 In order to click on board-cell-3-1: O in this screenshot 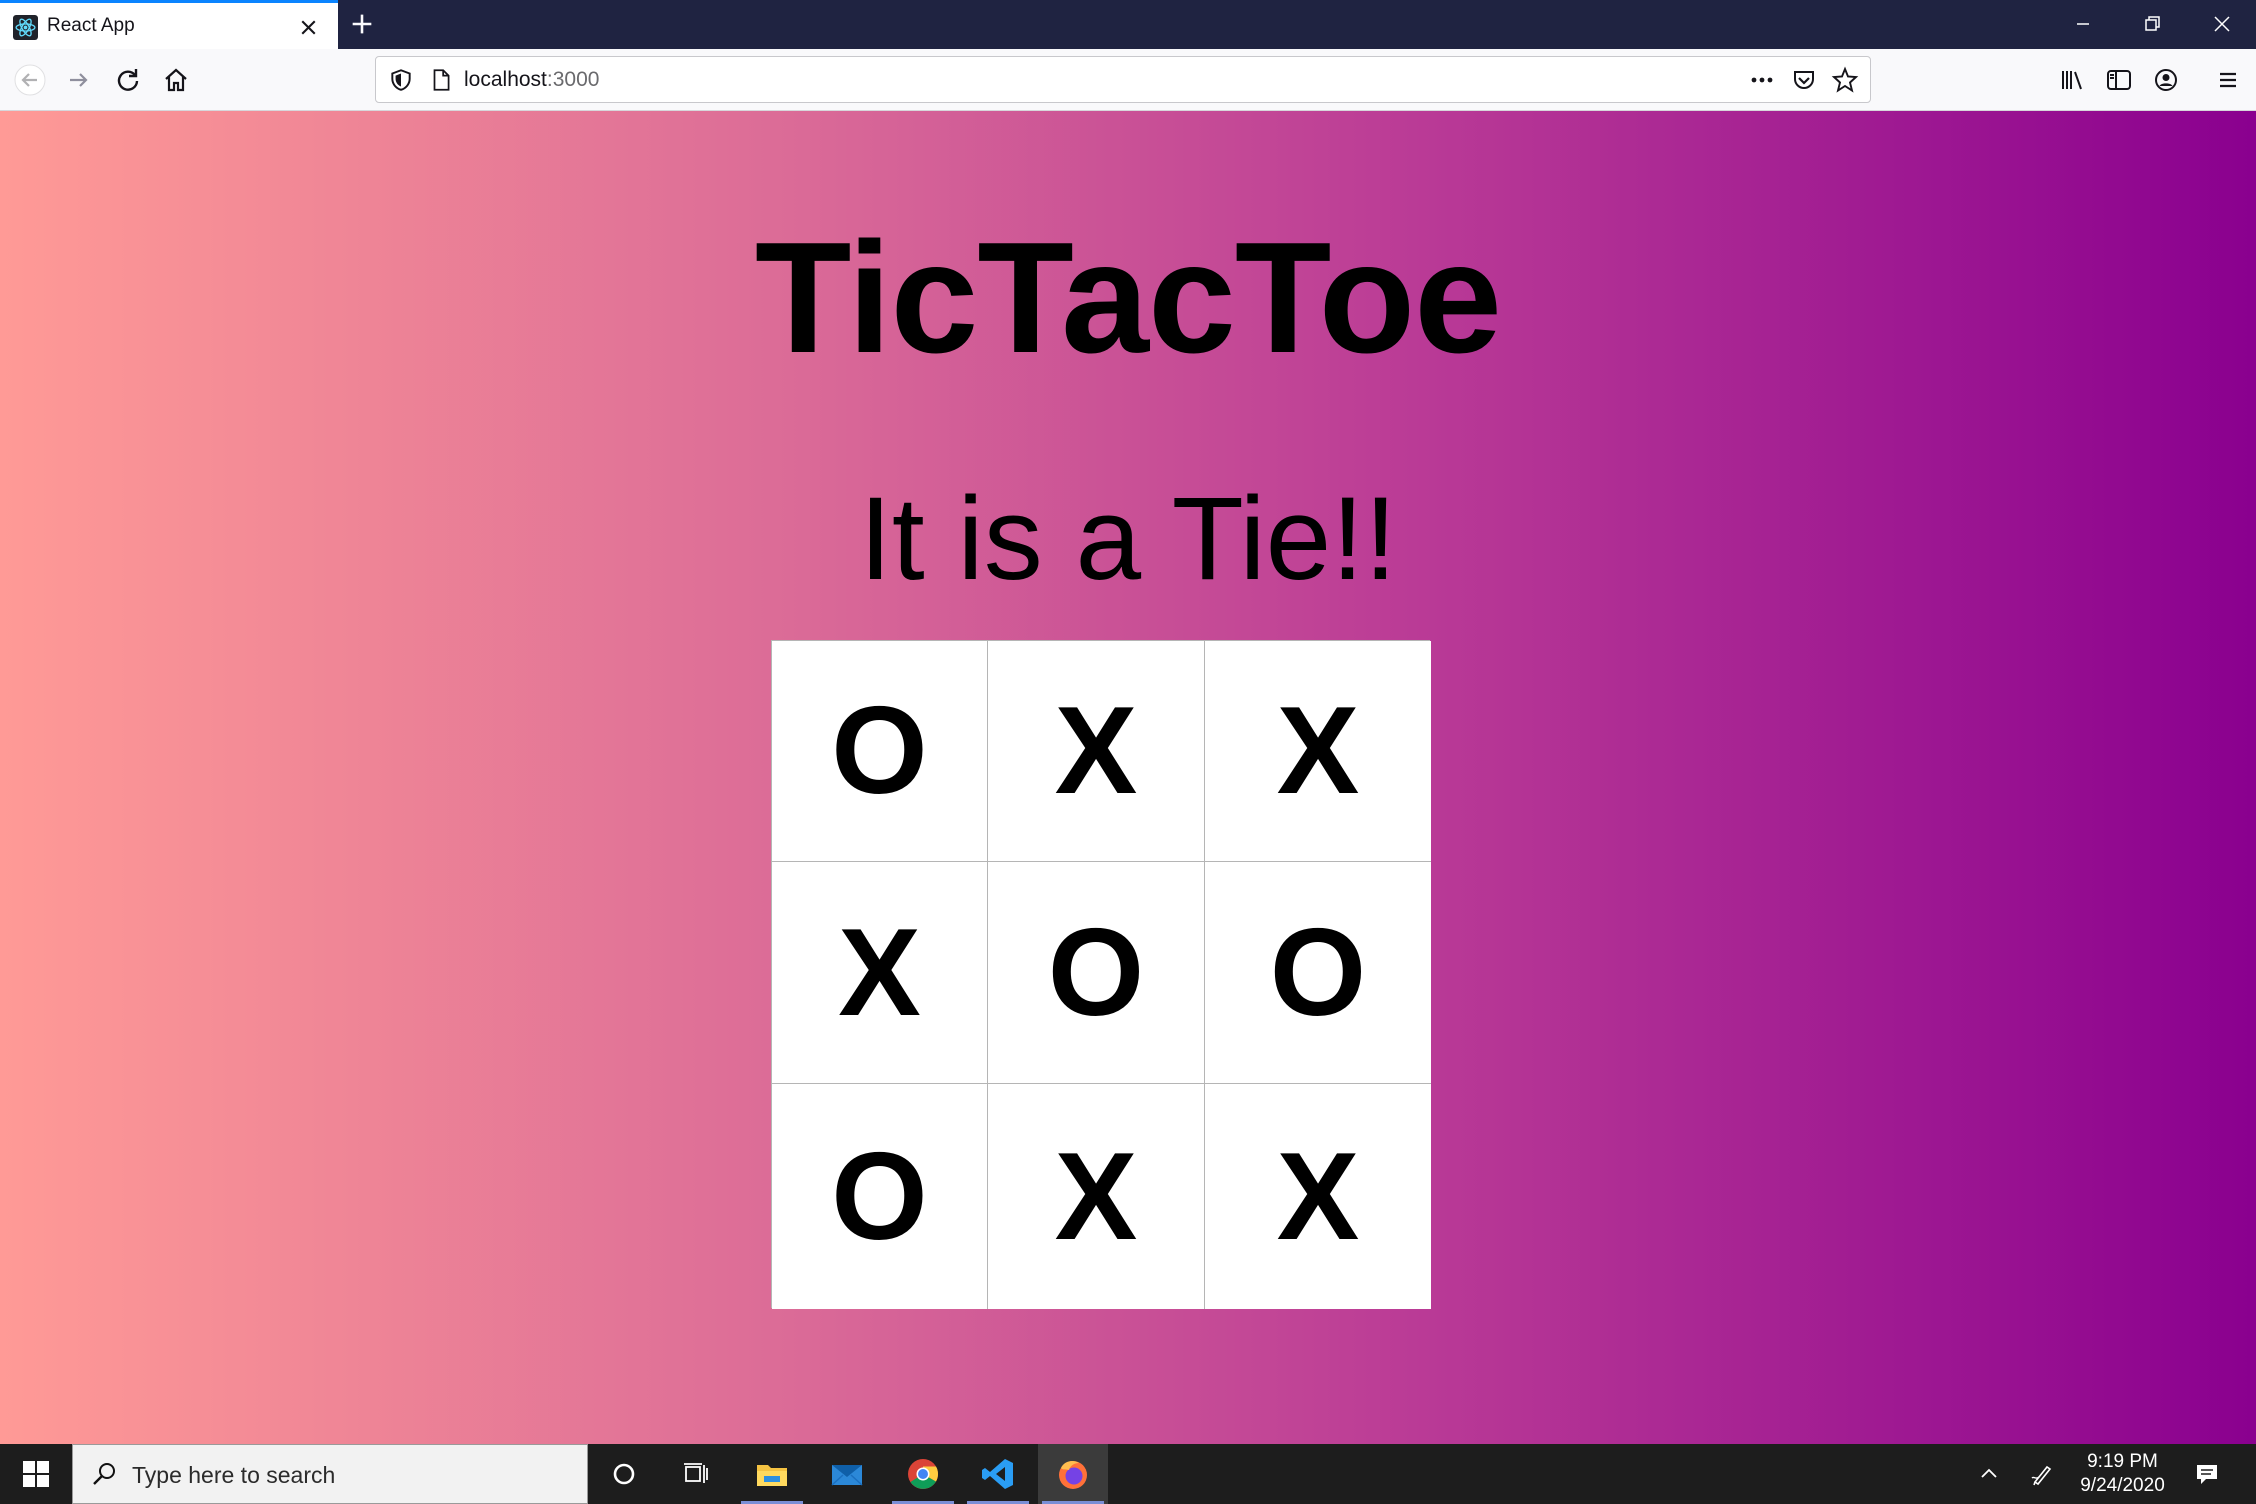, I will do `click(880, 1196)`.